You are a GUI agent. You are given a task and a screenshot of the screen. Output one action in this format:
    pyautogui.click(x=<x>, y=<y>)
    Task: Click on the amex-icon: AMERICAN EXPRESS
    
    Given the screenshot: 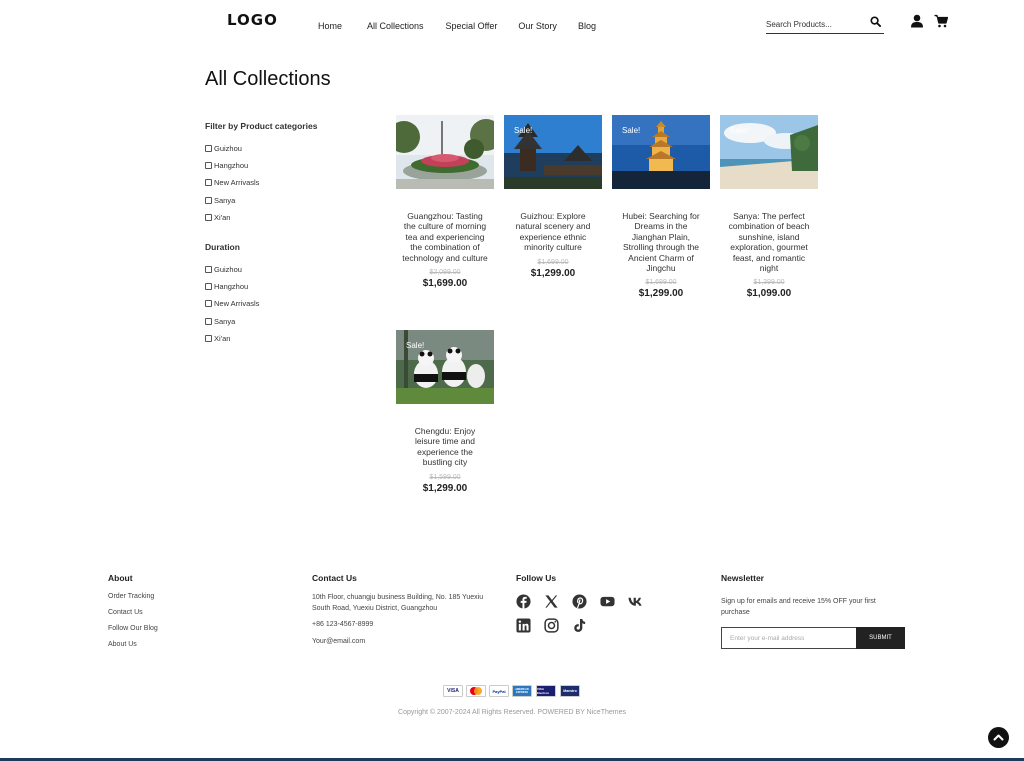 What is the action you would take?
    pyautogui.click(x=522, y=691)
    